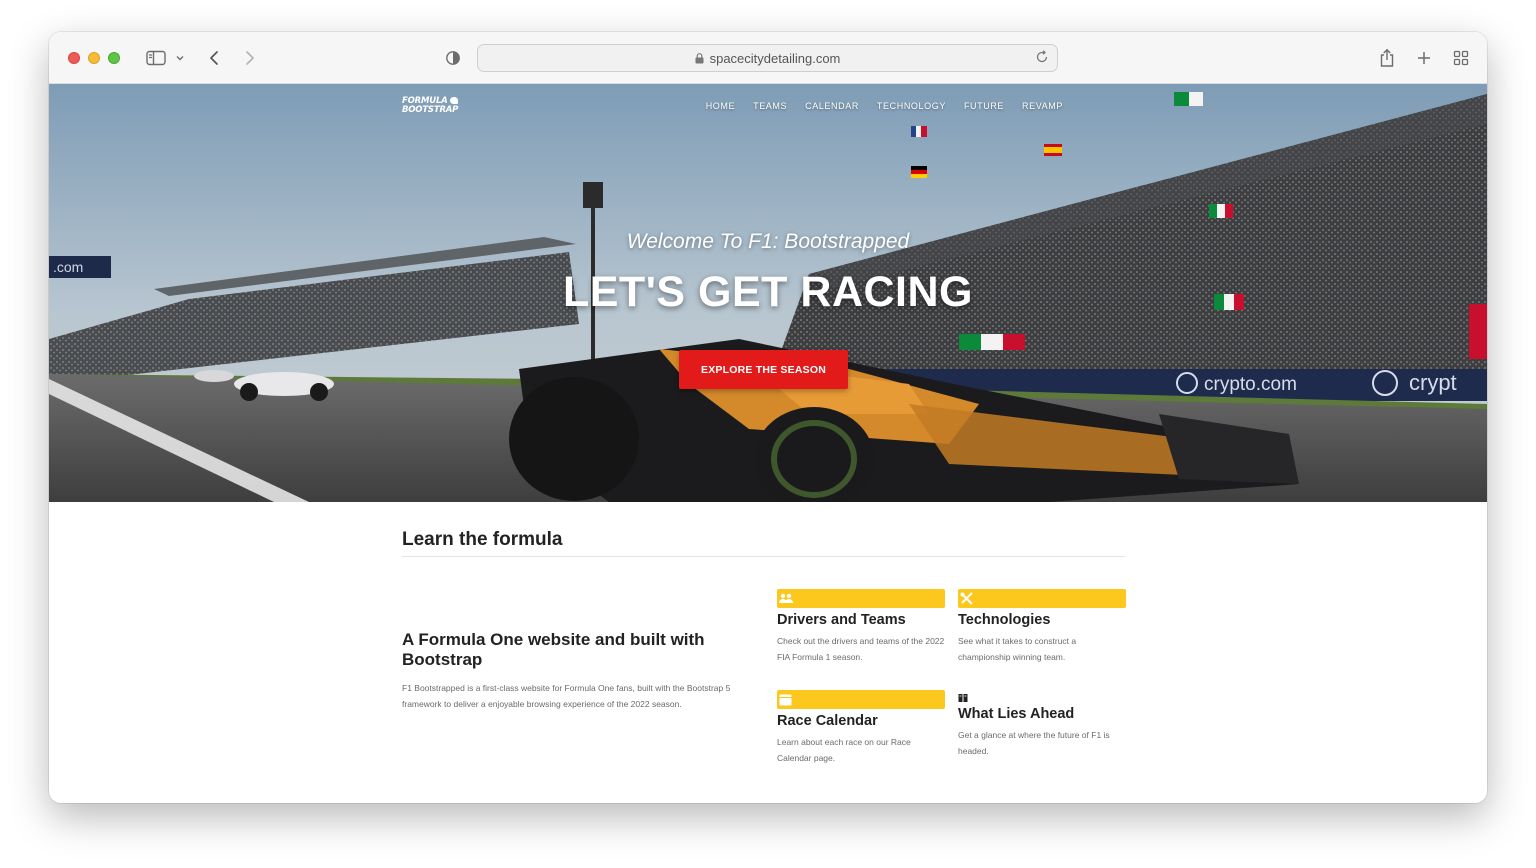  What do you see at coordinates (768, 241) in the screenshot?
I see `hero-welcome-text: Welcome To F1: Bootstrapped` at bounding box center [768, 241].